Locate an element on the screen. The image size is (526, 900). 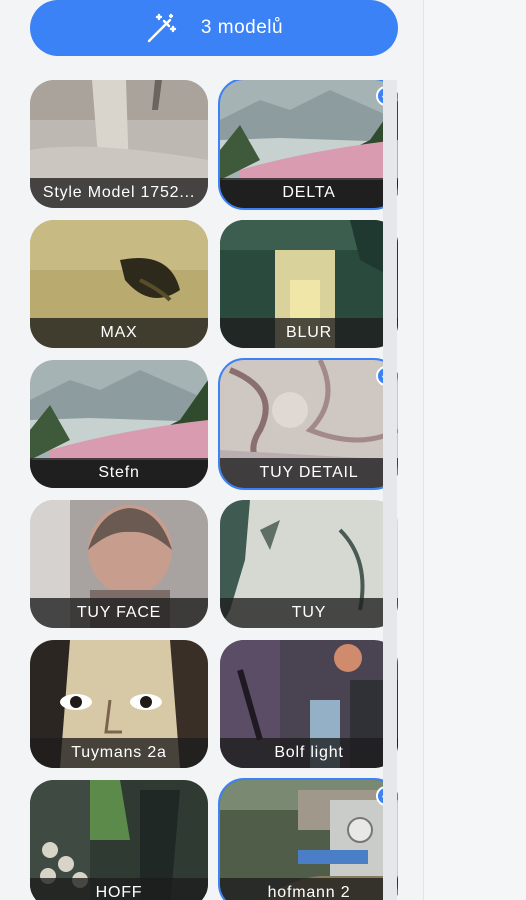
model-card-selected: hofmann 2 is located at coordinates (308, 839).